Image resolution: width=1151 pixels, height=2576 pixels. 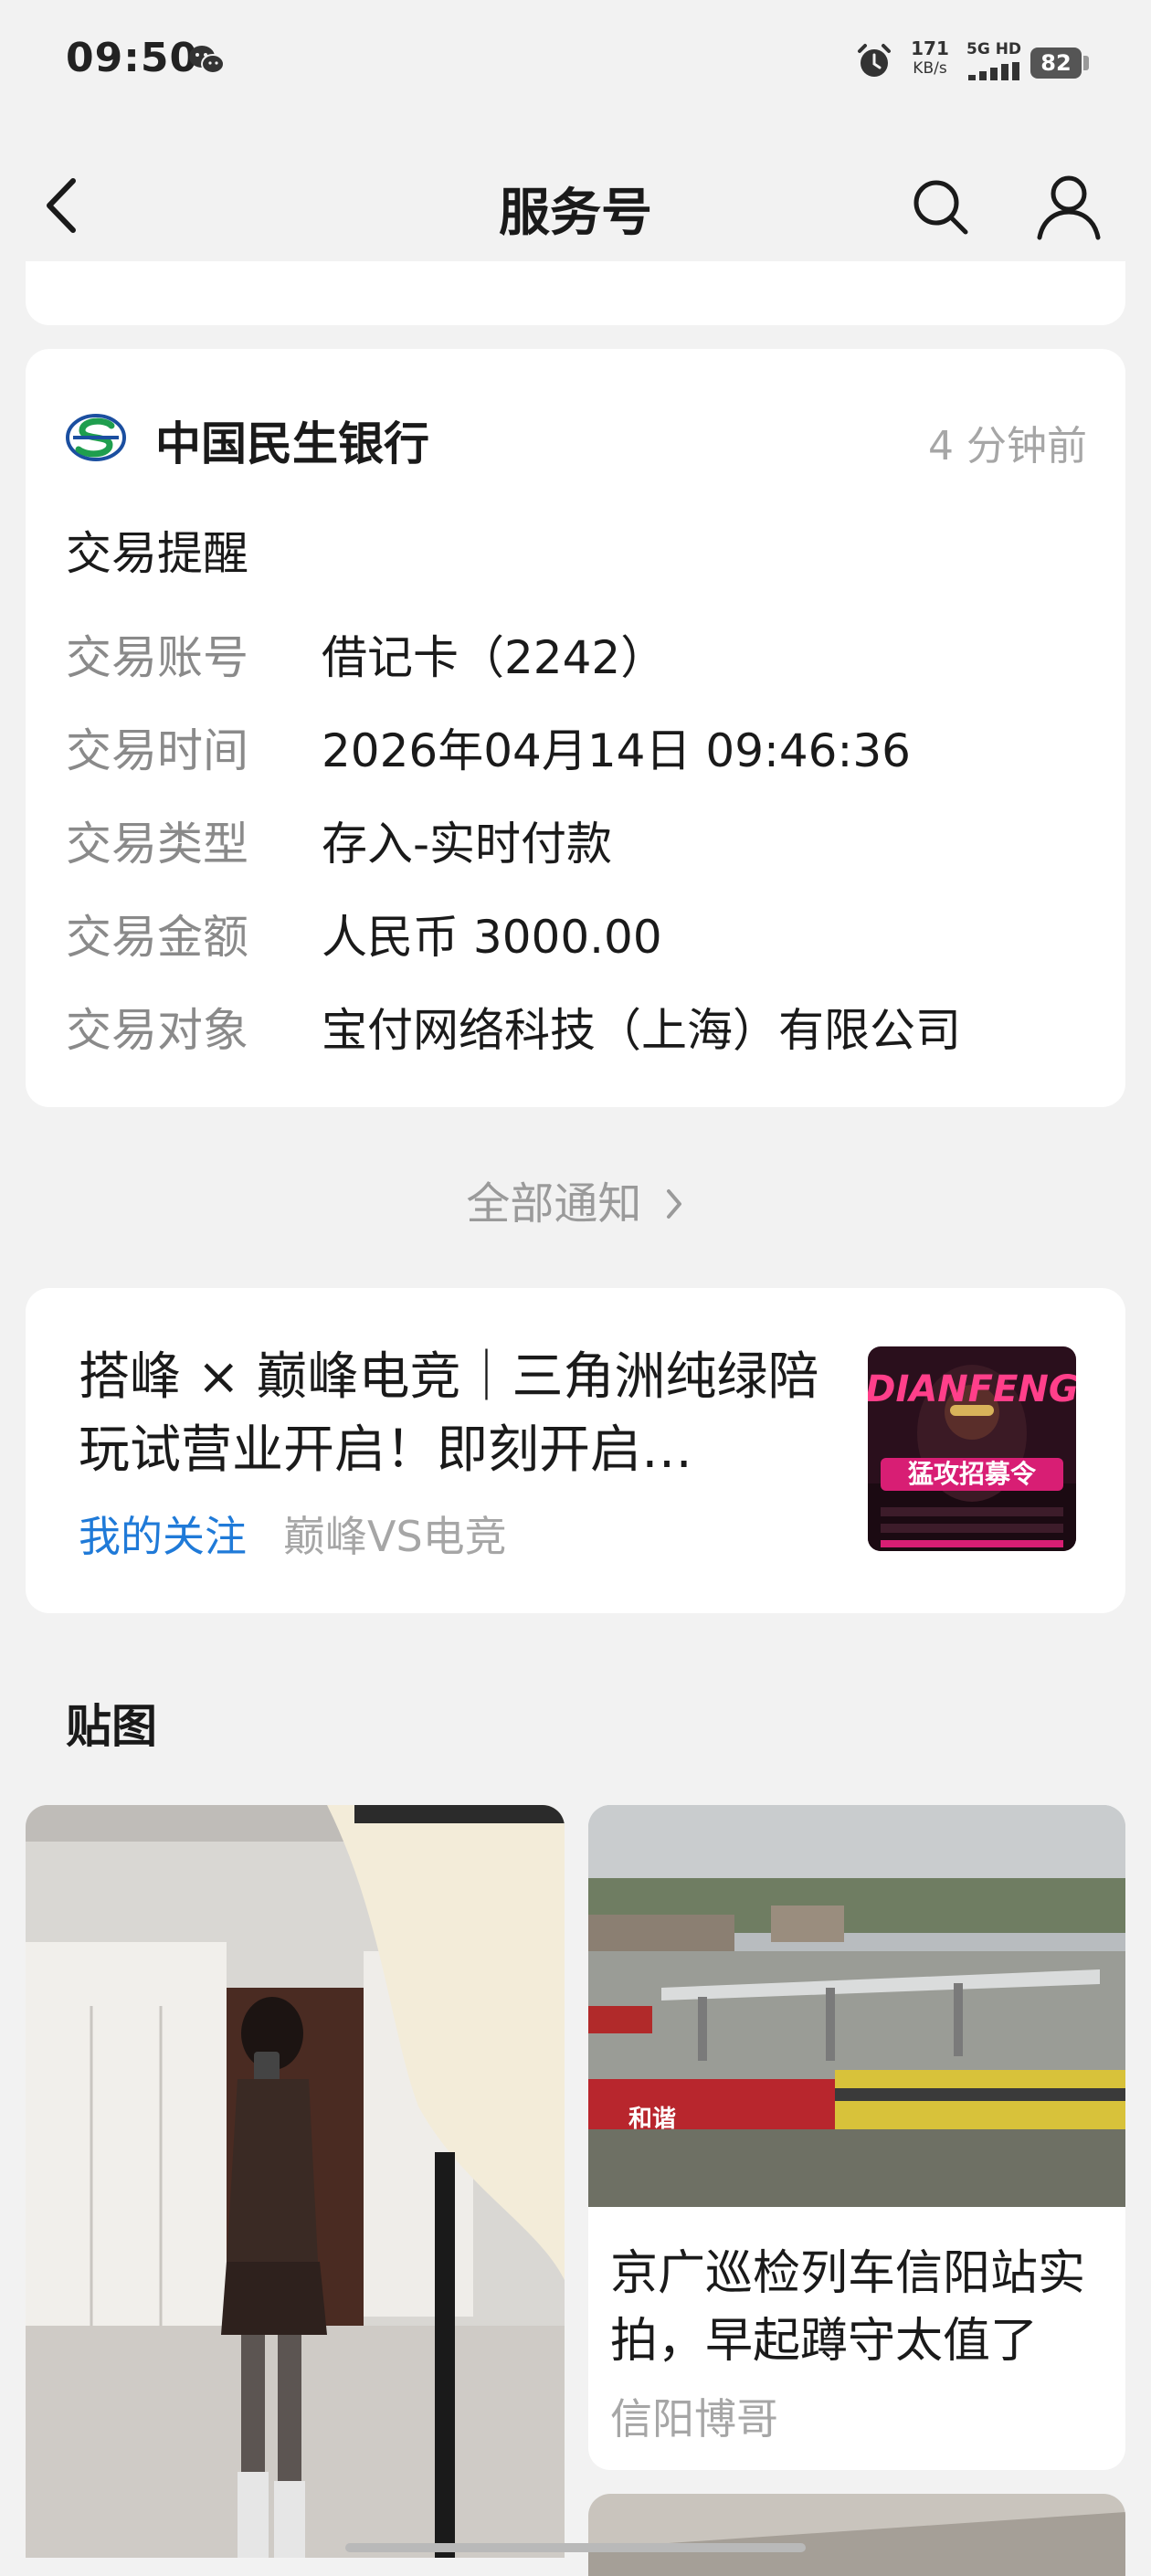 I want to click on network-speed-unit: KB/s, so click(x=930, y=68).